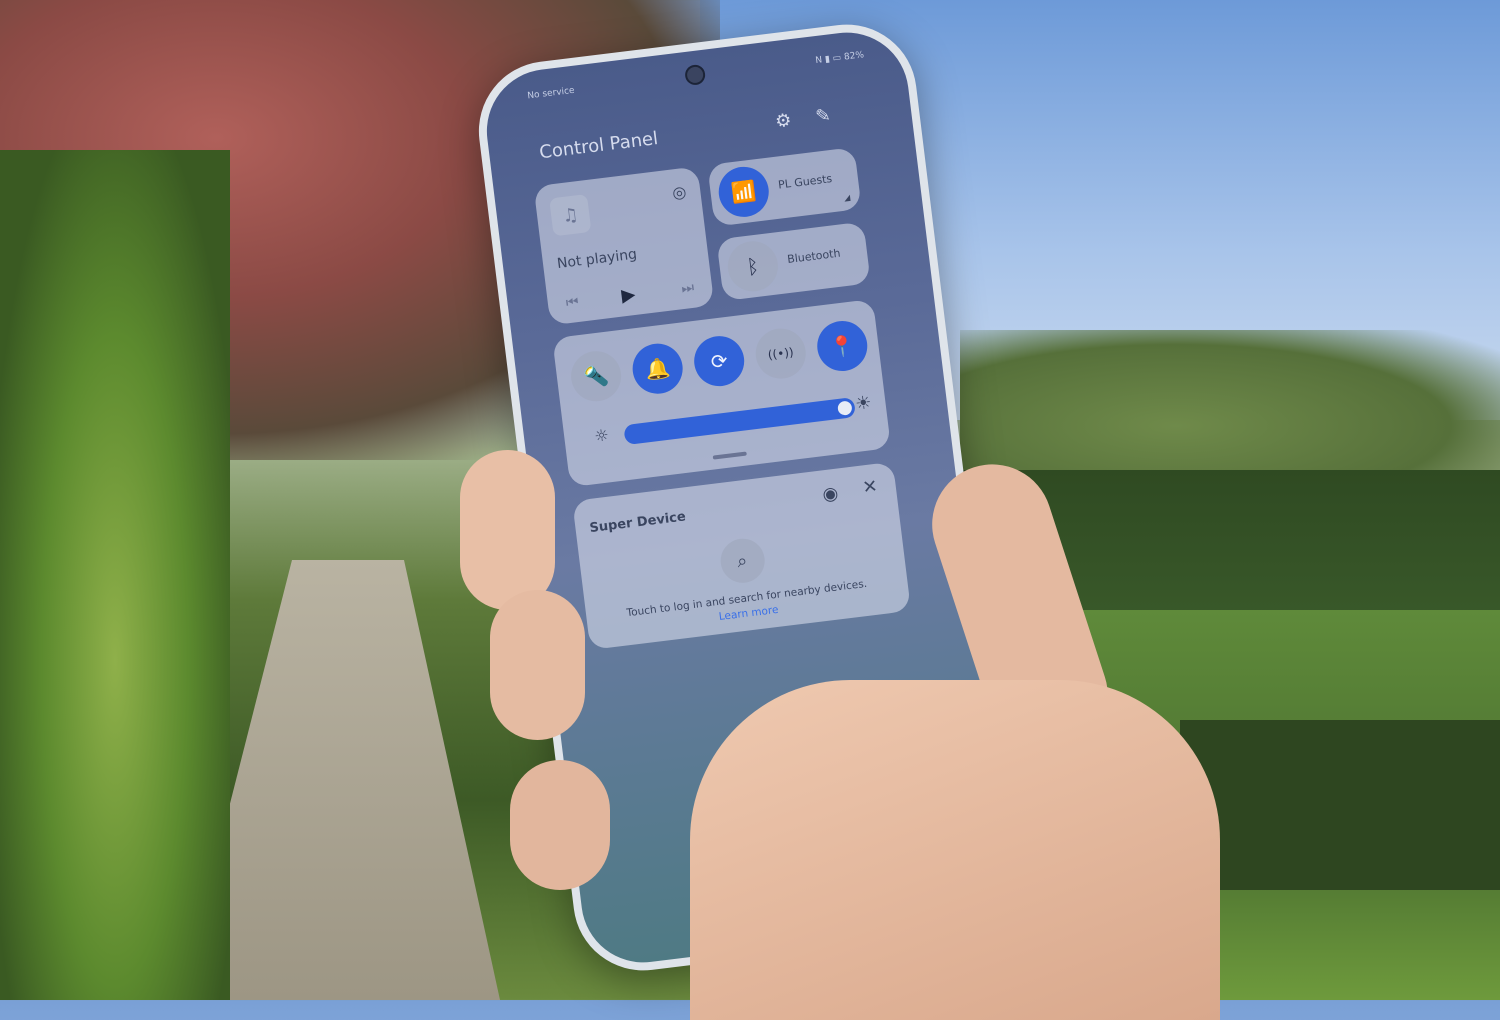 The width and height of the screenshot is (1500, 1020). I want to click on music-note-icon: ♫, so click(570, 215).